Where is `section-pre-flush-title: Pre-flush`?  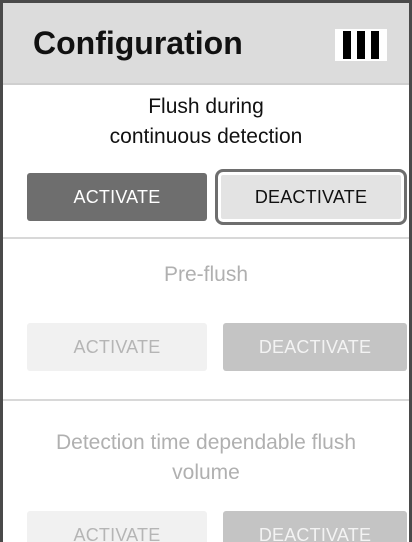
section-pre-flush-title: Pre-flush is located at coordinates (206, 274).